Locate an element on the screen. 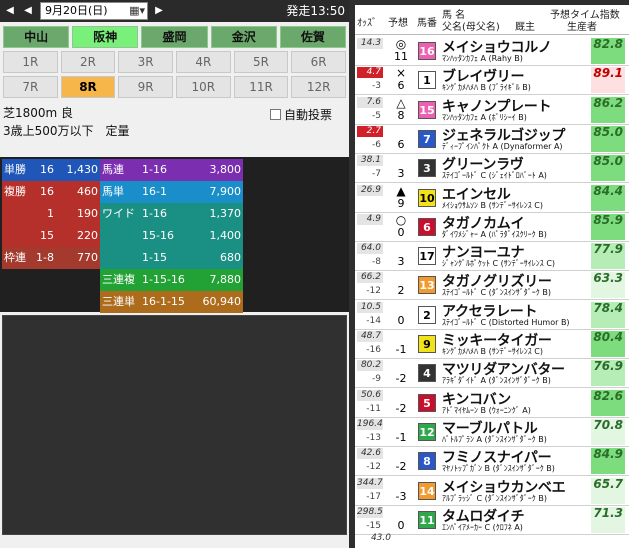 This screenshot has width=629, height=548. horse-odds-diff: -12 is located at coordinates (373, 467).